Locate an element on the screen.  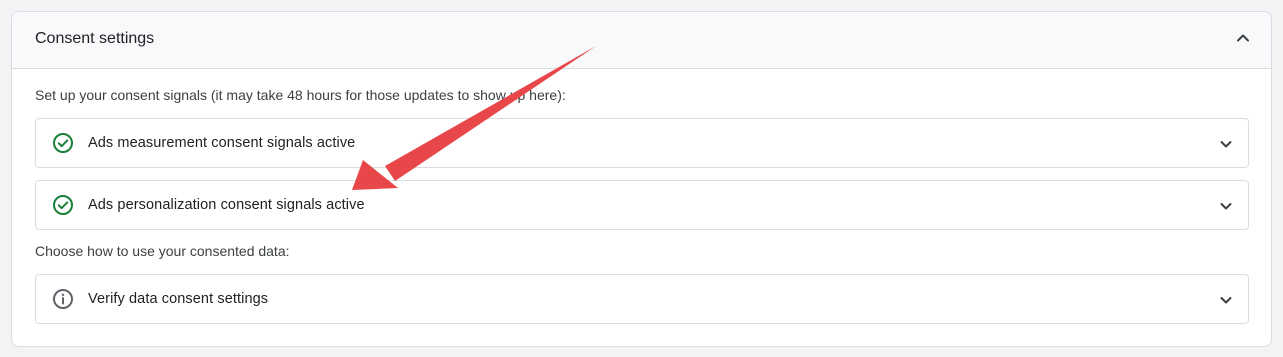
chevron-up-icon is located at coordinates (1243, 38).